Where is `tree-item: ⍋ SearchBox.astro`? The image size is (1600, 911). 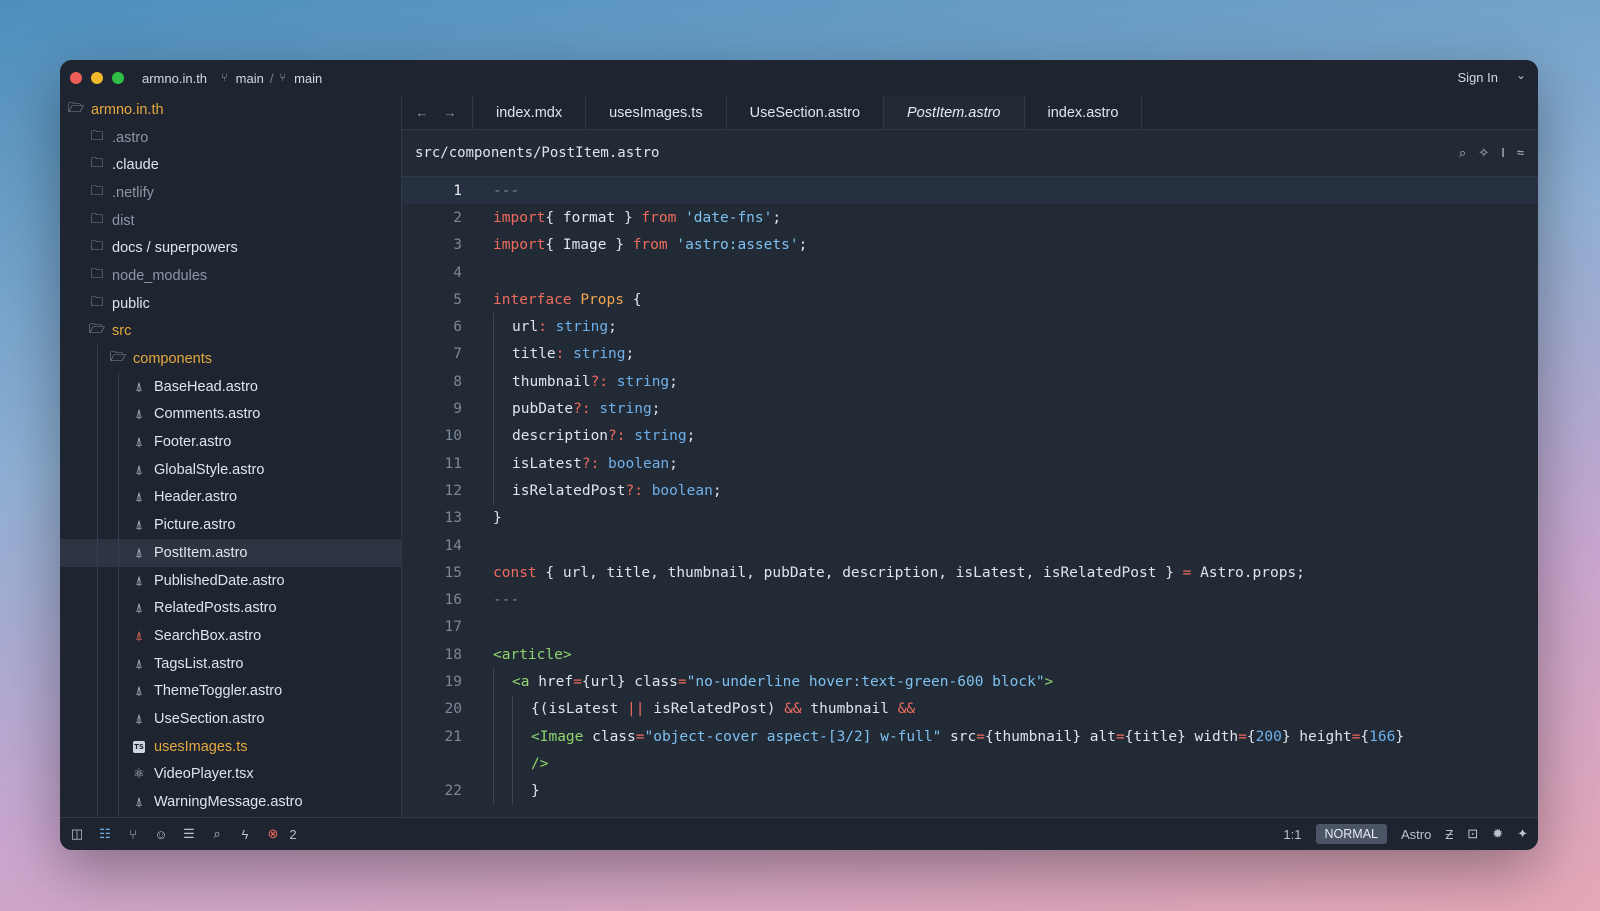 tree-item: ⍋ SearchBox.astro is located at coordinates (230, 636).